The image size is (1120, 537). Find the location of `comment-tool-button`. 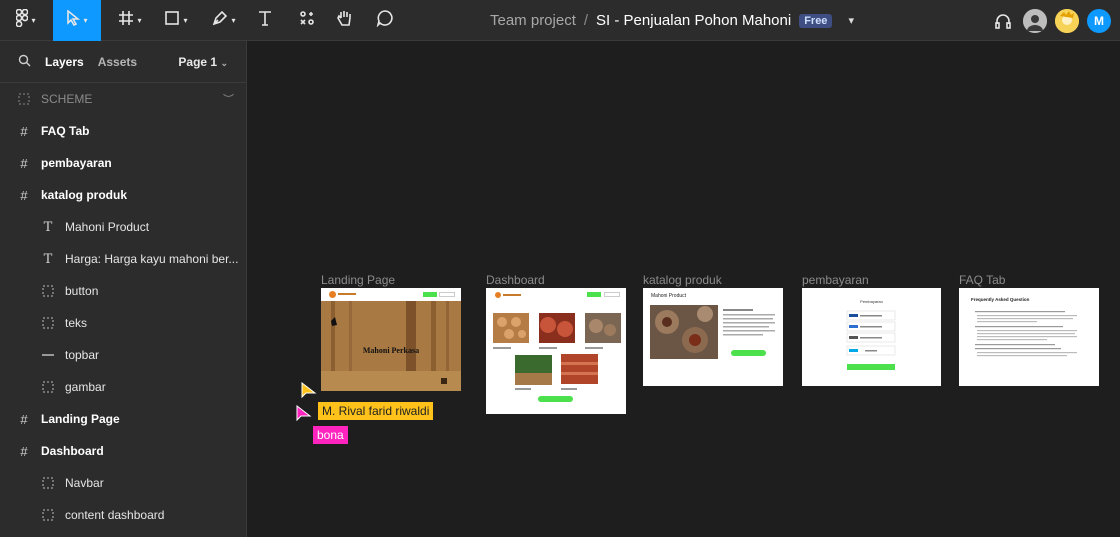

comment-tool-button is located at coordinates (385, 20).